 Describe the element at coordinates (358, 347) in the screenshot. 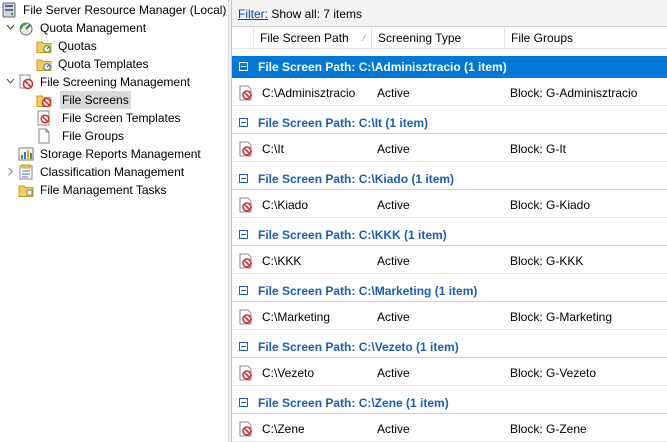

I see `group-title: File Screen Path: C:\Vezeto (1 item)` at that location.